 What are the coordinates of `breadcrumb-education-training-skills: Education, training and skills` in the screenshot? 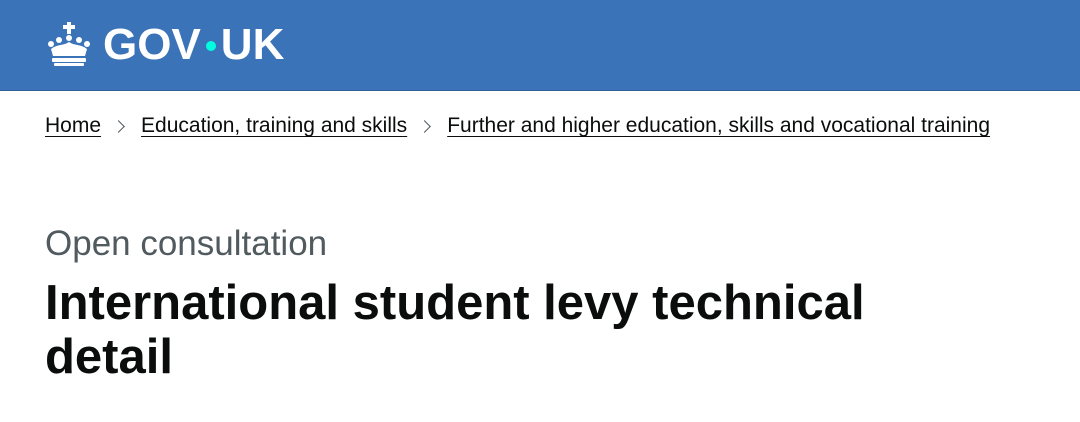 It's located at (274, 126).